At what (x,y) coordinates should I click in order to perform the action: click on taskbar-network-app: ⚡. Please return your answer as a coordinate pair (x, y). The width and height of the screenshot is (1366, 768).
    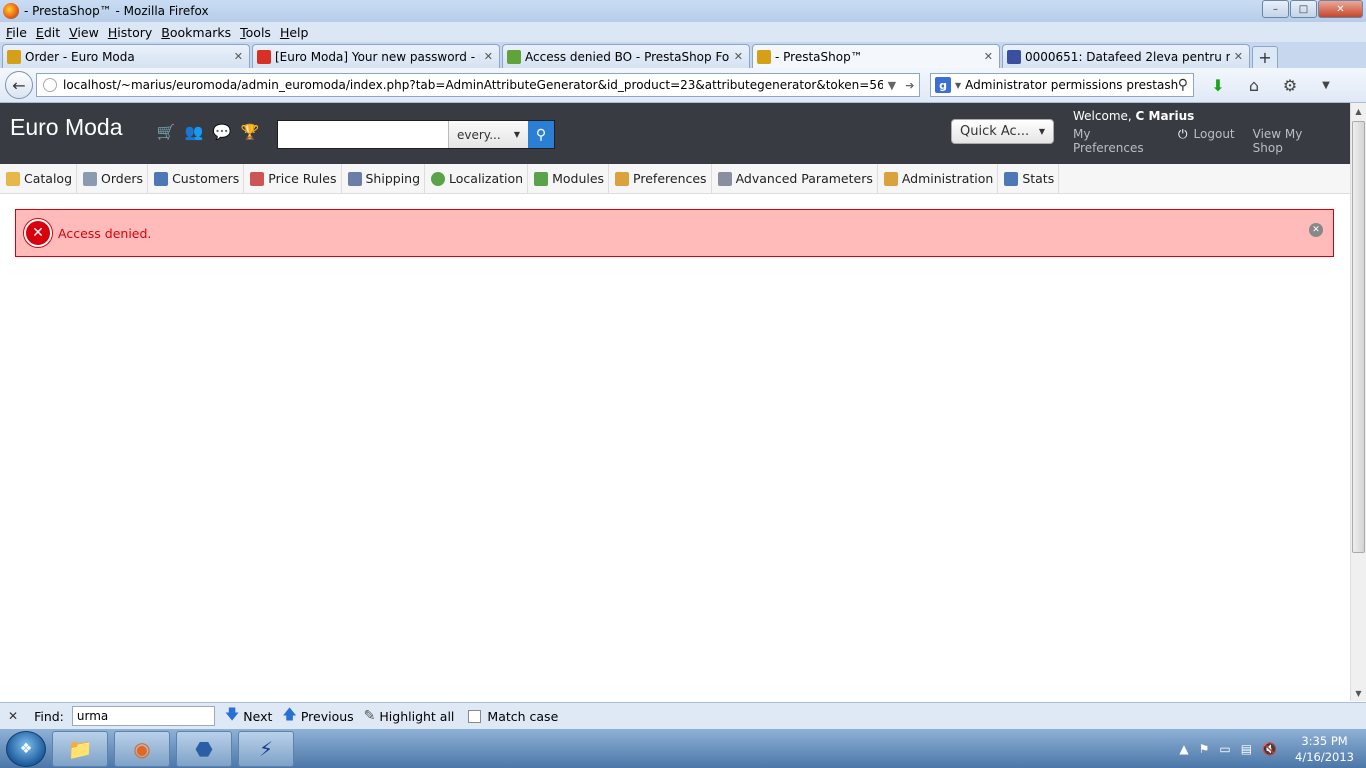
    Looking at the image, I should click on (266, 748).